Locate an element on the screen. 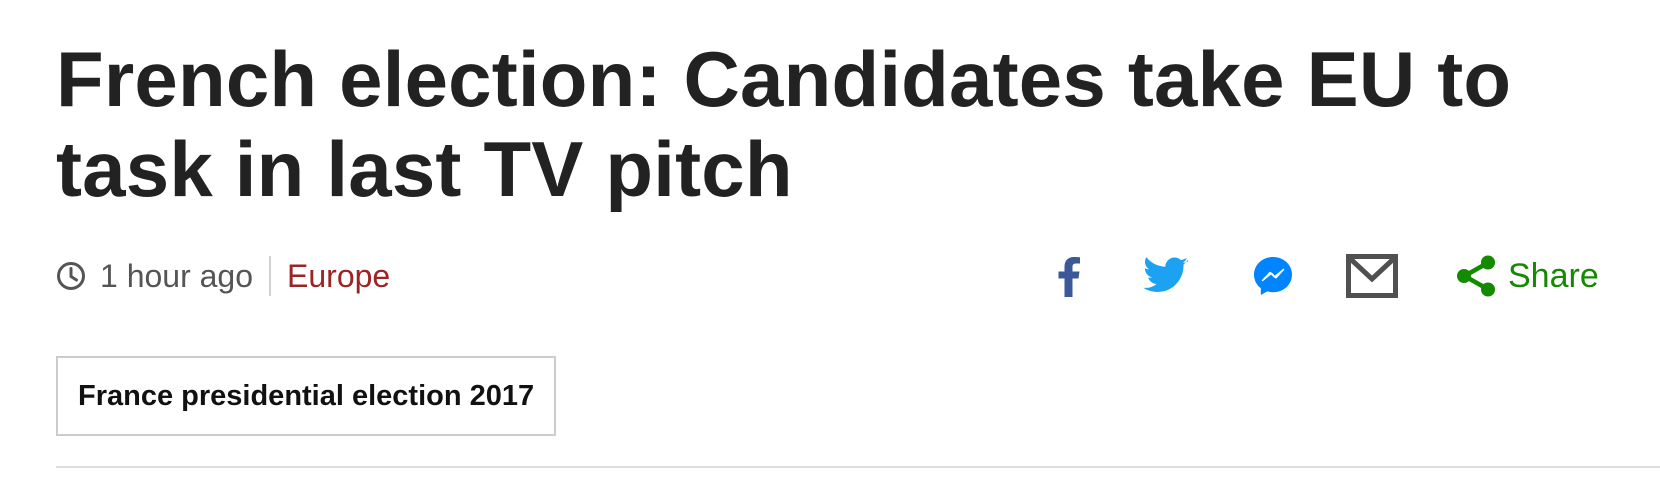 The width and height of the screenshot is (1660, 504). messenger-share-button is located at coordinates (1273, 276).